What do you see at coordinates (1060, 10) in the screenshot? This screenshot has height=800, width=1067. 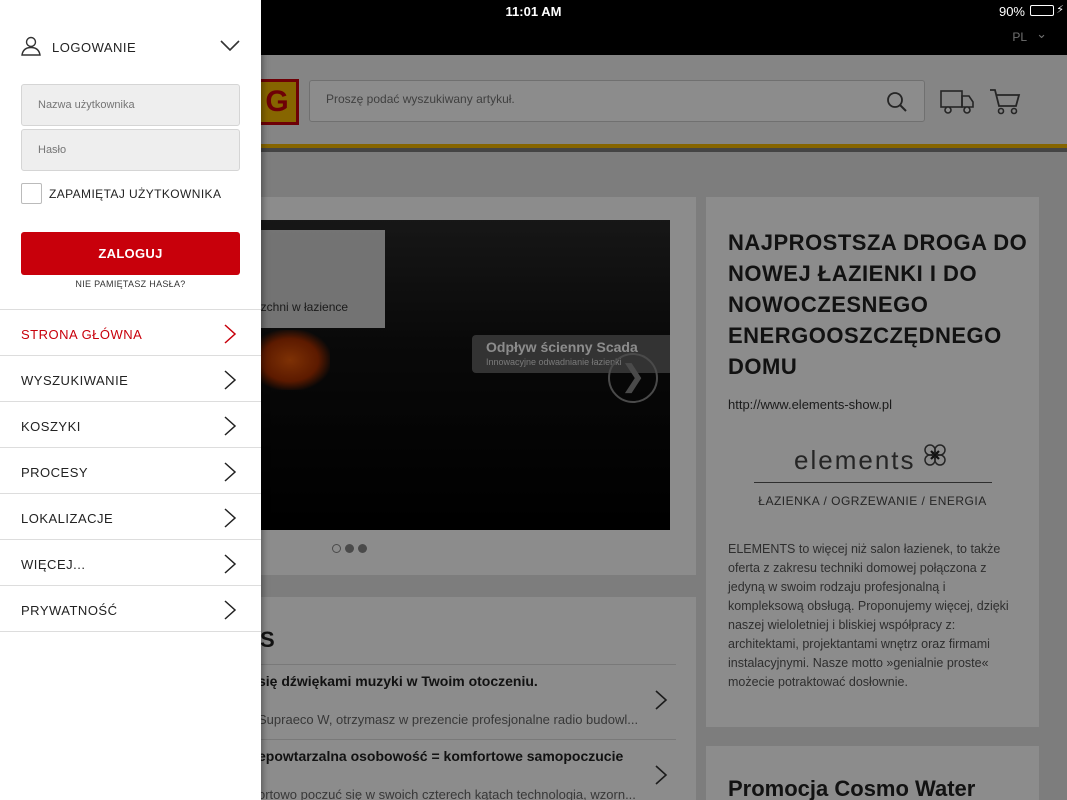 I see `charging-icon: ⚡` at bounding box center [1060, 10].